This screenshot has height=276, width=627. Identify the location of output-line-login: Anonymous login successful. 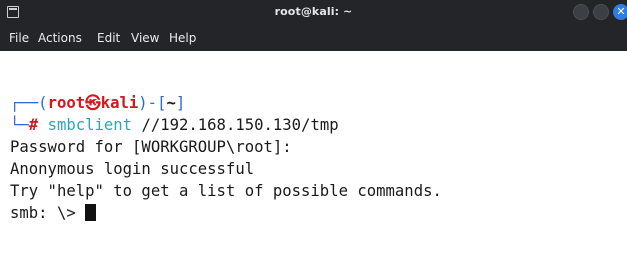
(132, 169).